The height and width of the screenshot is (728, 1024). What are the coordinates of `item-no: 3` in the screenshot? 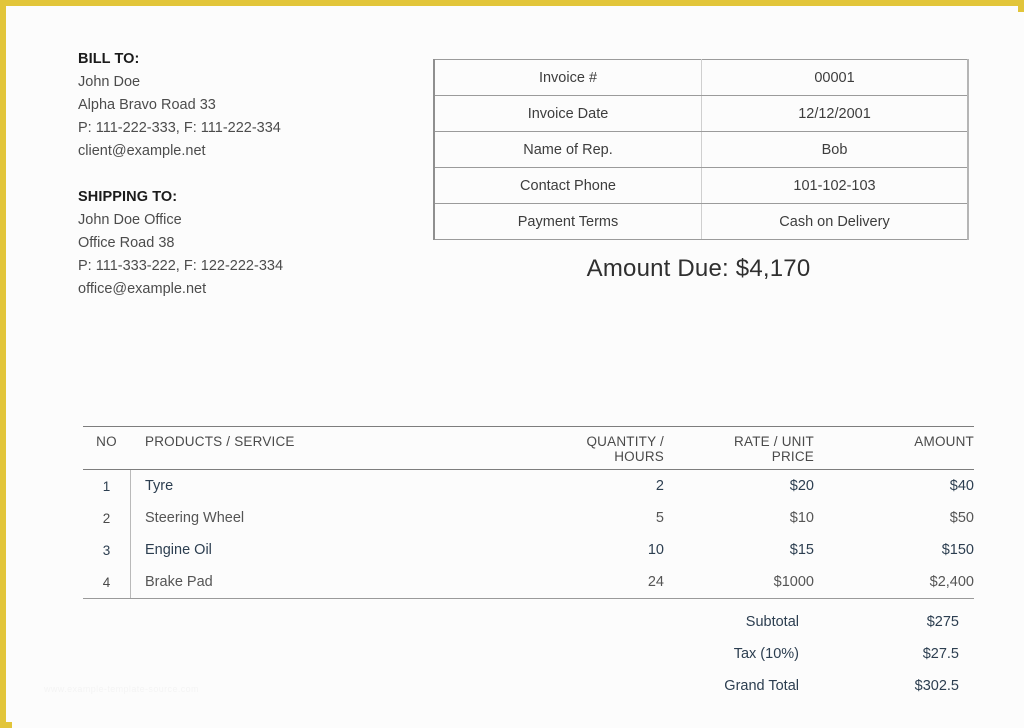 It's located at (106, 550).